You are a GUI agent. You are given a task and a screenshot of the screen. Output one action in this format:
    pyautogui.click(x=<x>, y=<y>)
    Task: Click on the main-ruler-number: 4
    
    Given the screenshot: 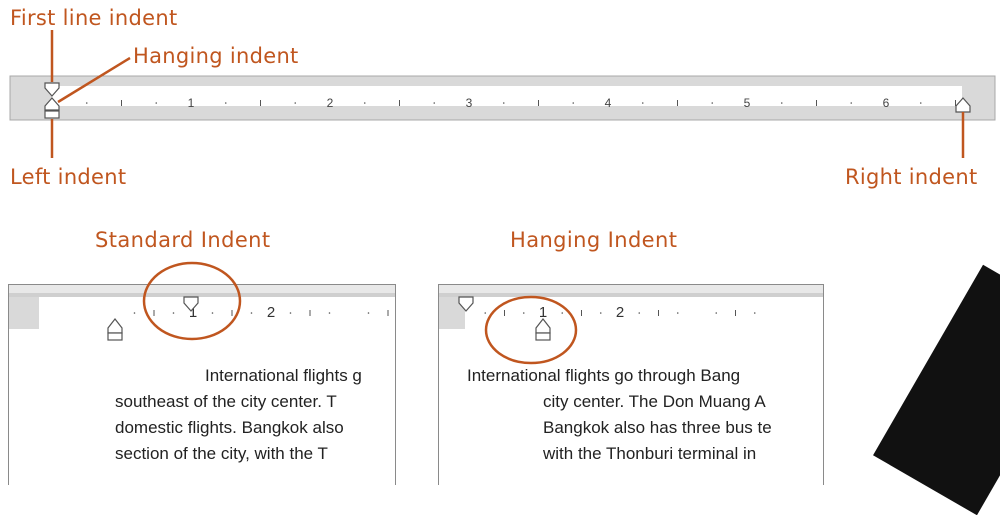 What is the action you would take?
    pyautogui.click(x=608, y=103)
    